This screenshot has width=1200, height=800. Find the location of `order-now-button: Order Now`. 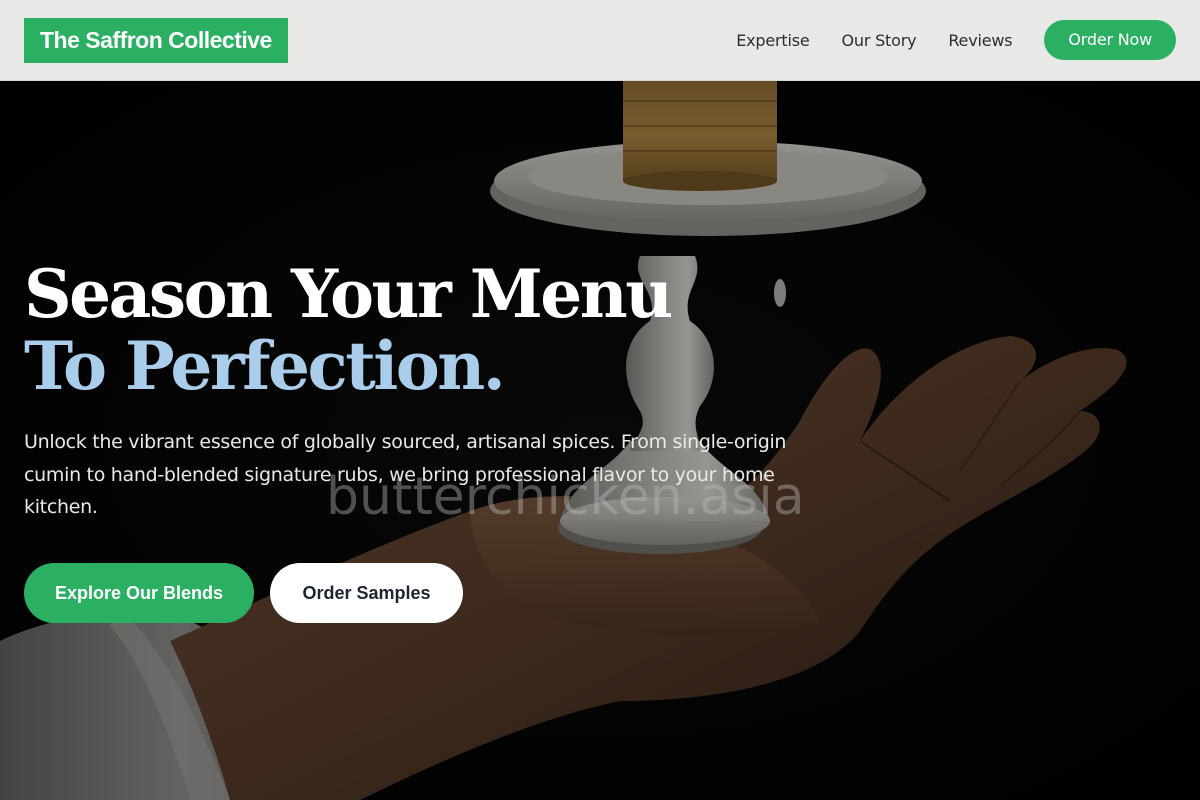

order-now-button: Order Now is located at coordinates (1110, 40).